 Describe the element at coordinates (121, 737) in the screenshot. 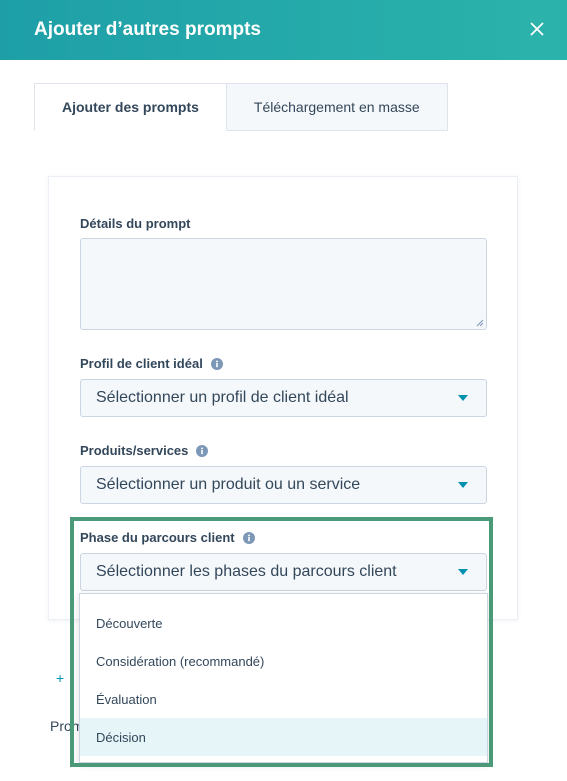

I see `option-label: Décision` at that location.